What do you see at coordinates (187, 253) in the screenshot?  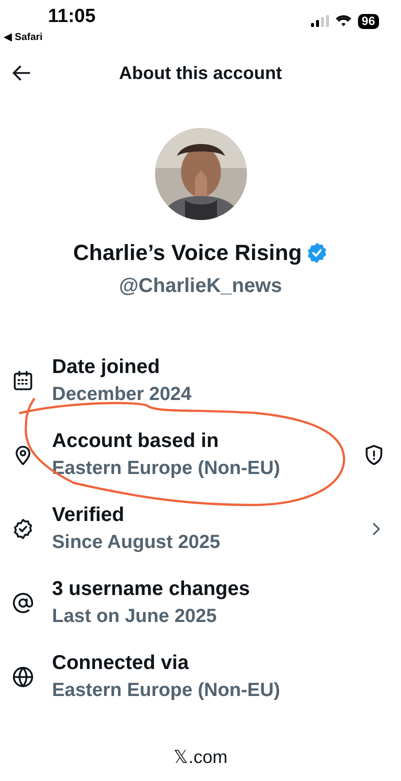 I see `account-name: Charlie’s Voice Rising` at bounding box center [187, 253].